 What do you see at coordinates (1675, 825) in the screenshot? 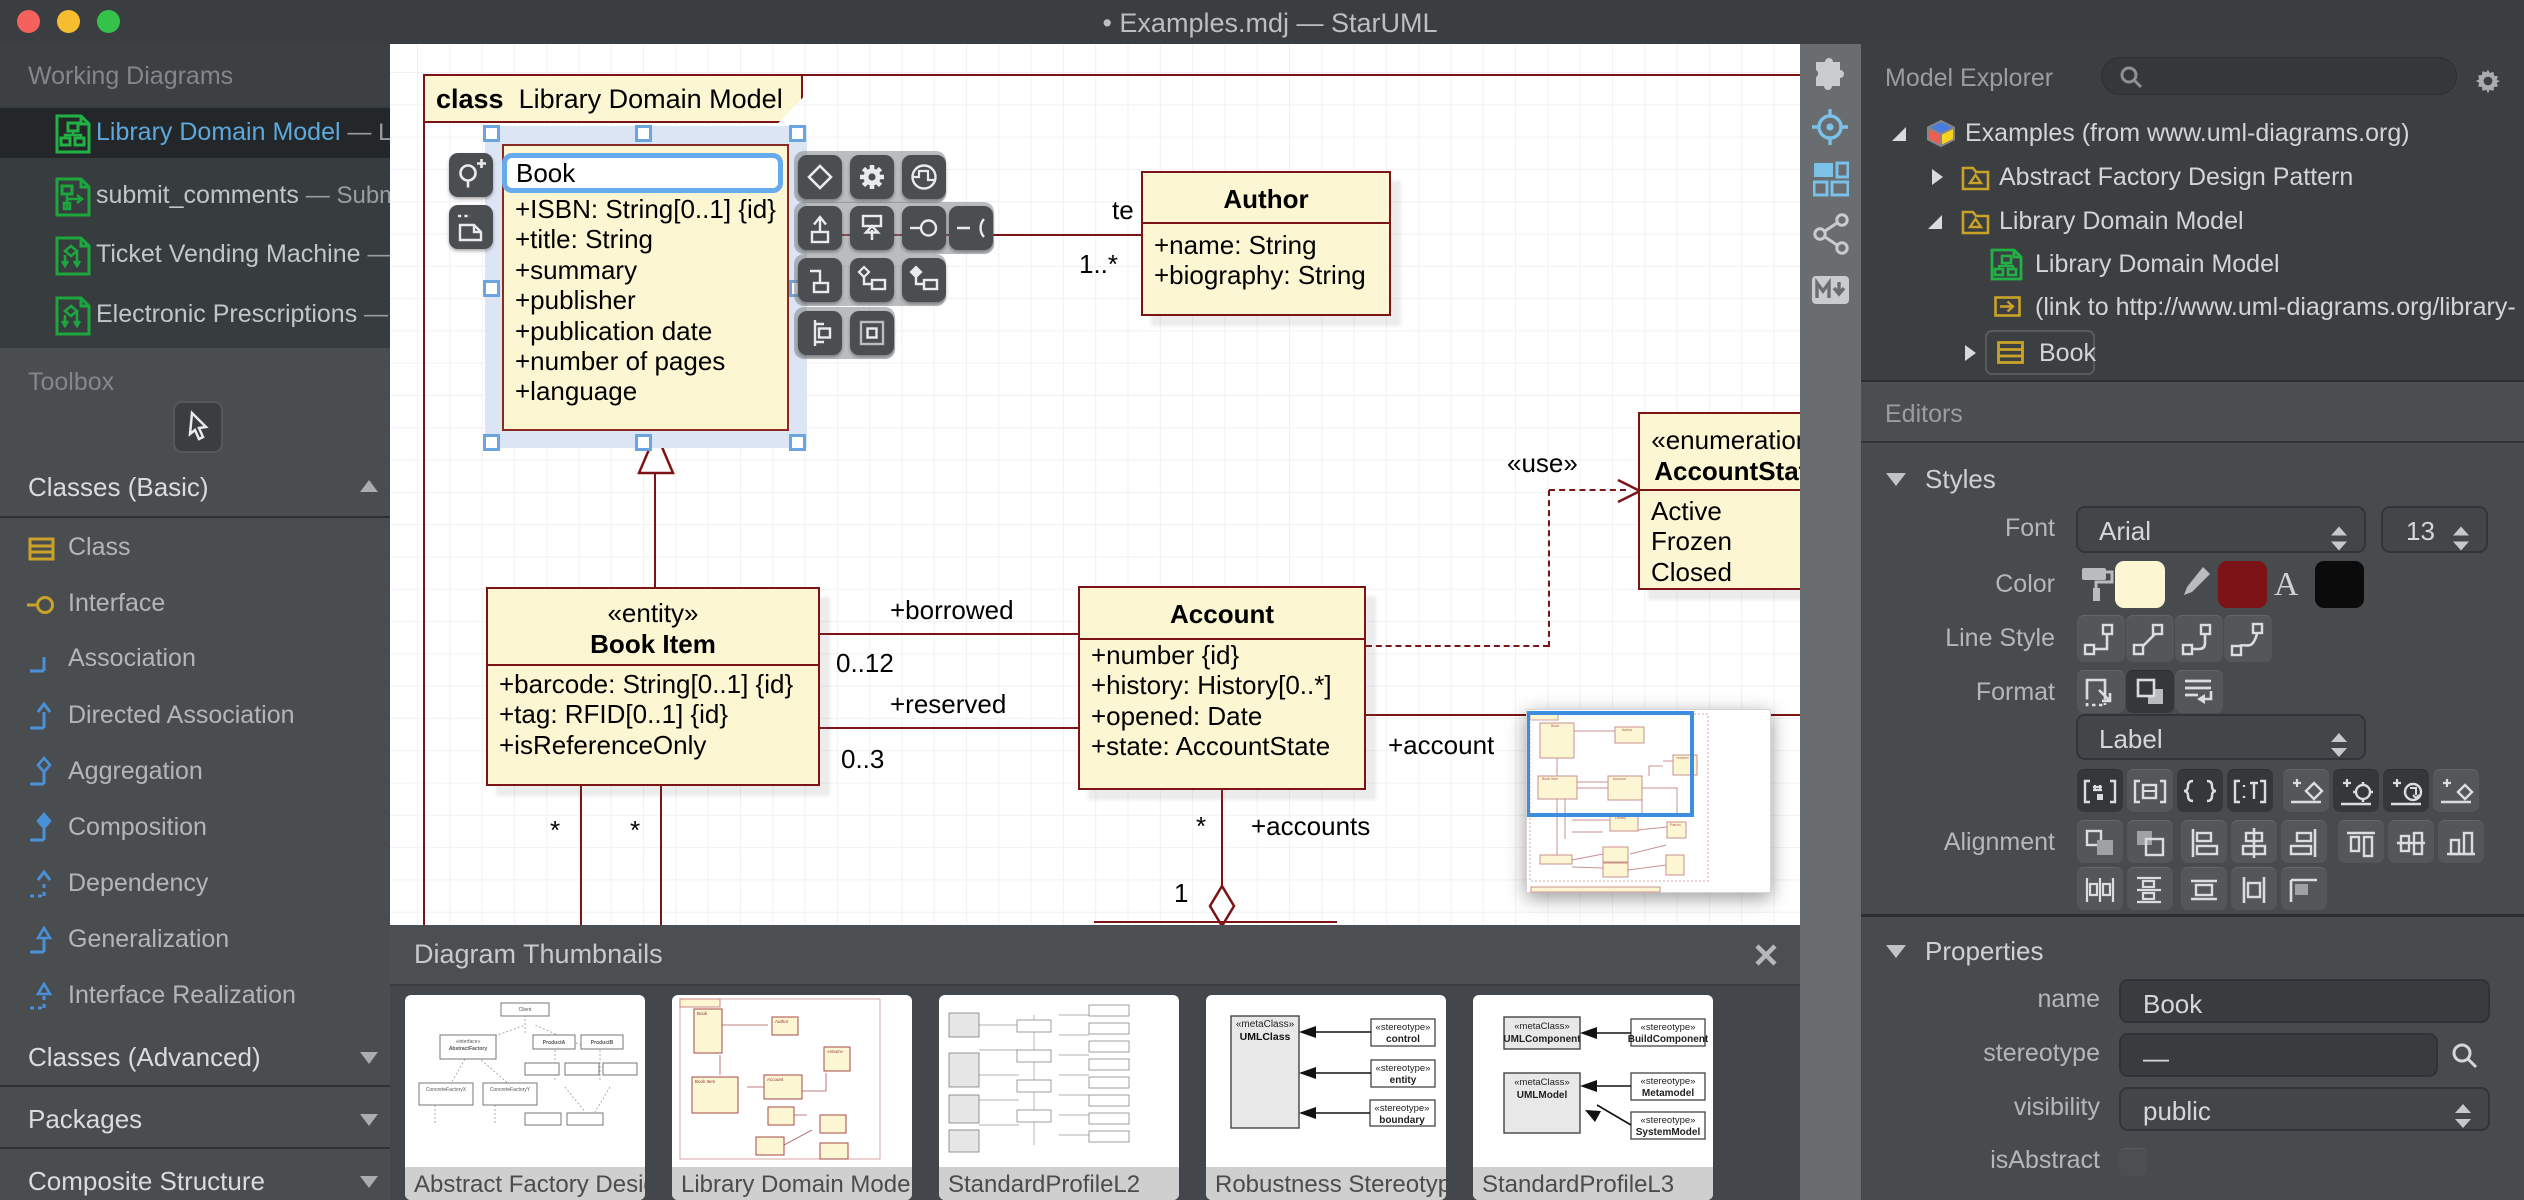
I see `svg-text: Patron` at bounding box center [1675, 825].